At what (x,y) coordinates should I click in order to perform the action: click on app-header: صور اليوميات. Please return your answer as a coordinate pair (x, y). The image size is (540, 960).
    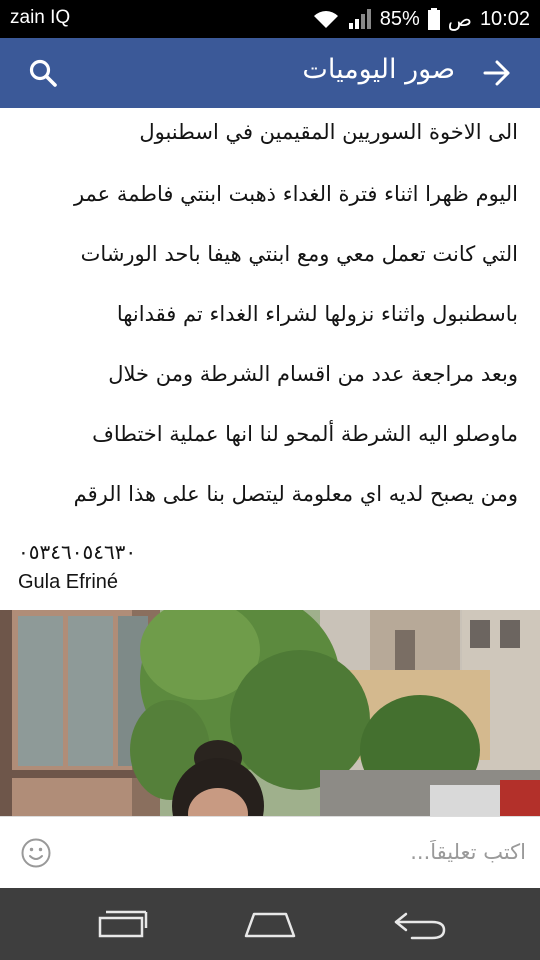
    Looking at the image, I should click on (270, 73).